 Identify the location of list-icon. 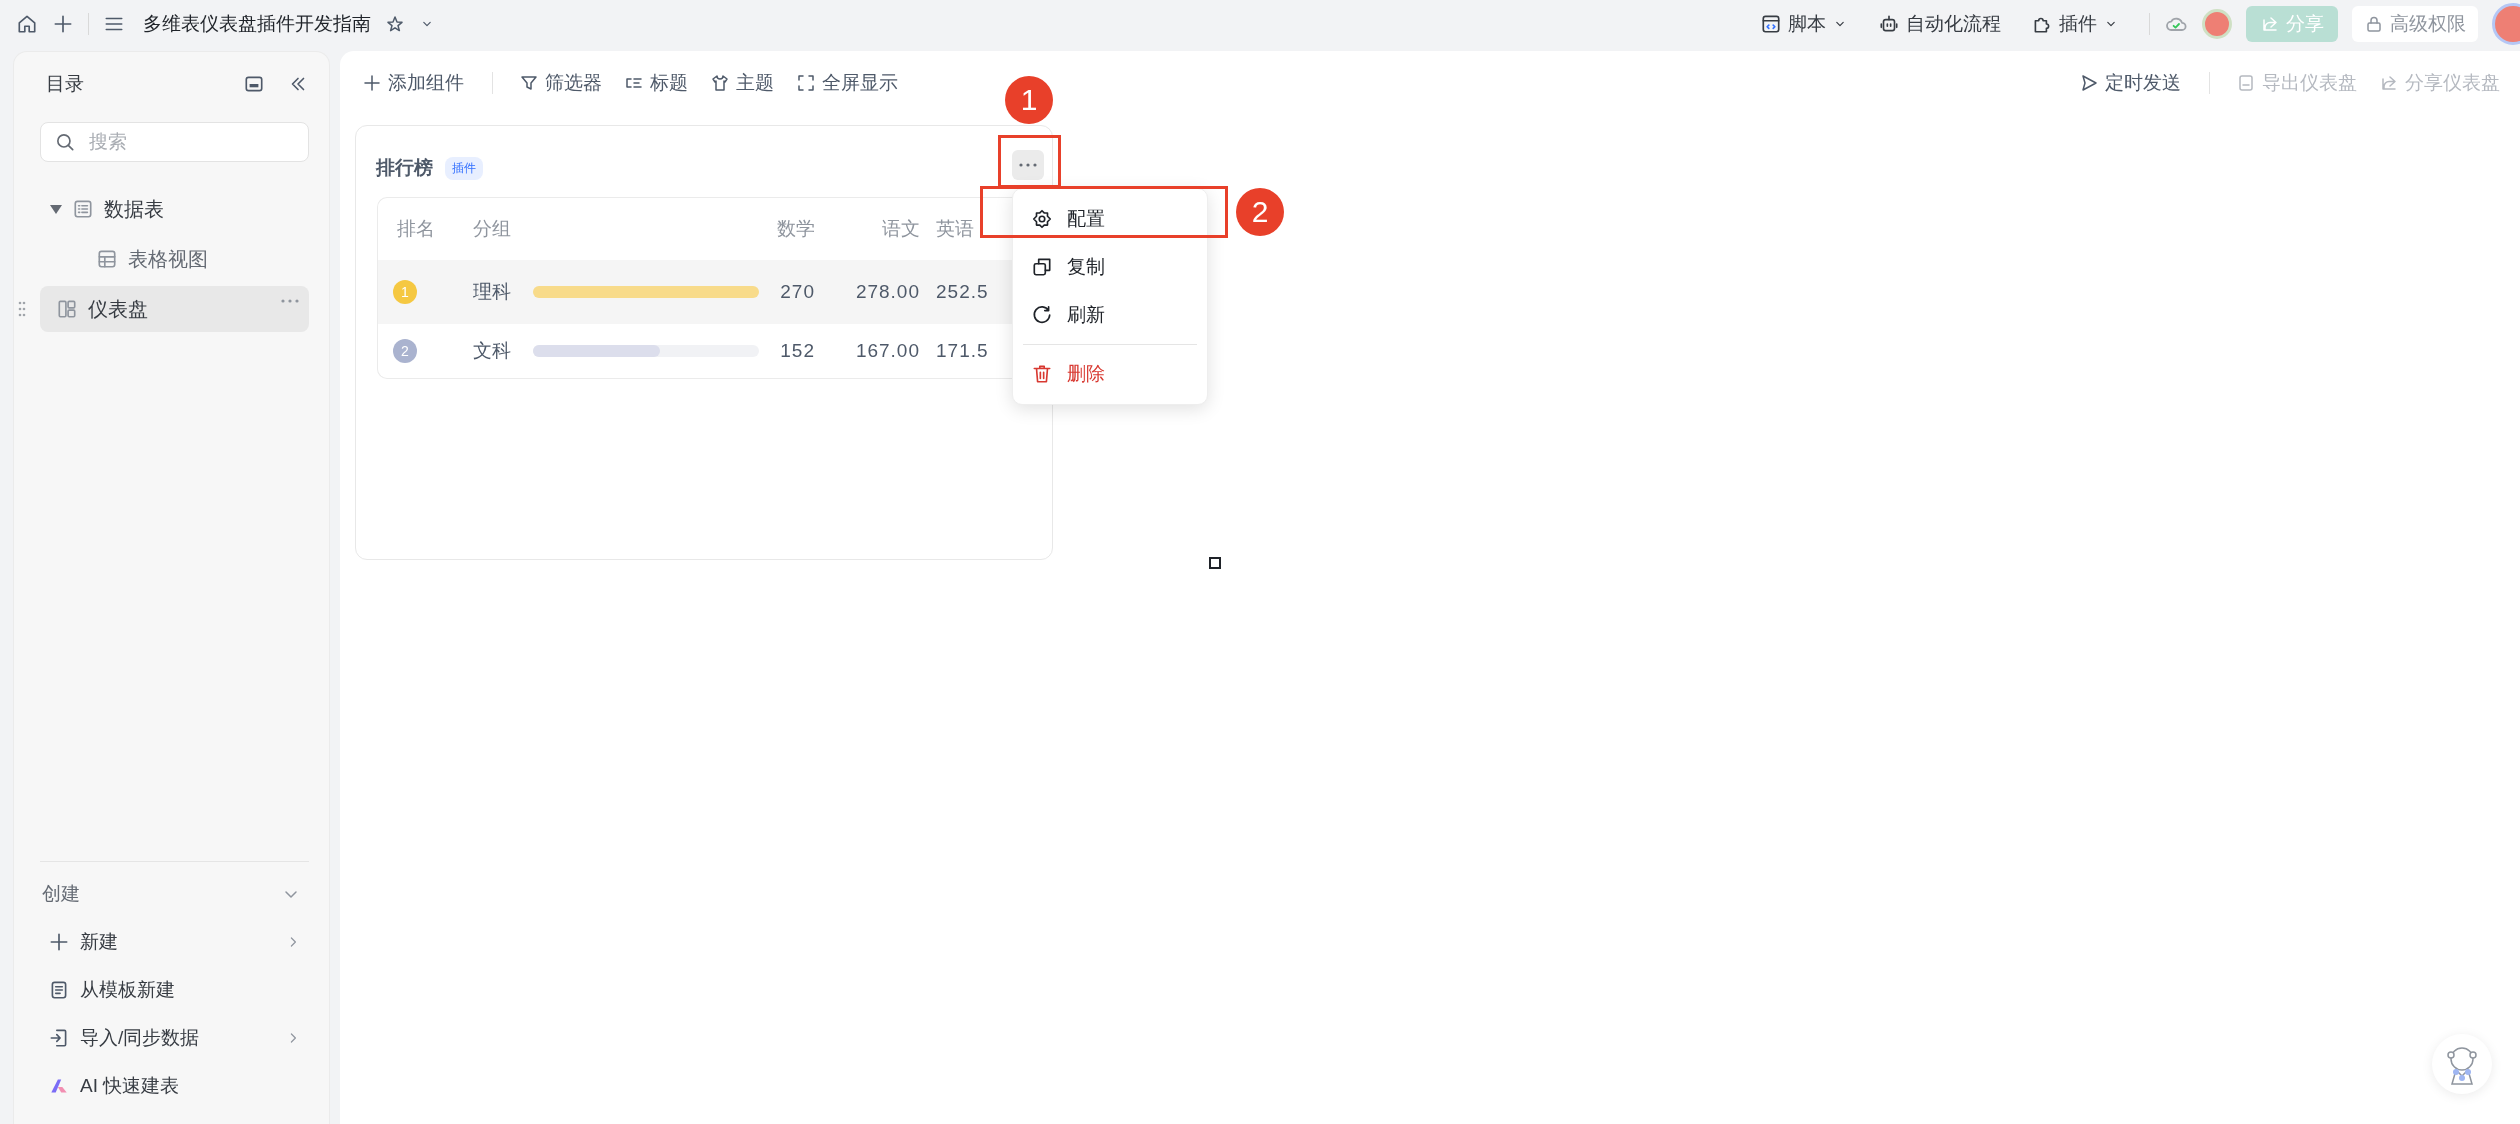
(83, 209).